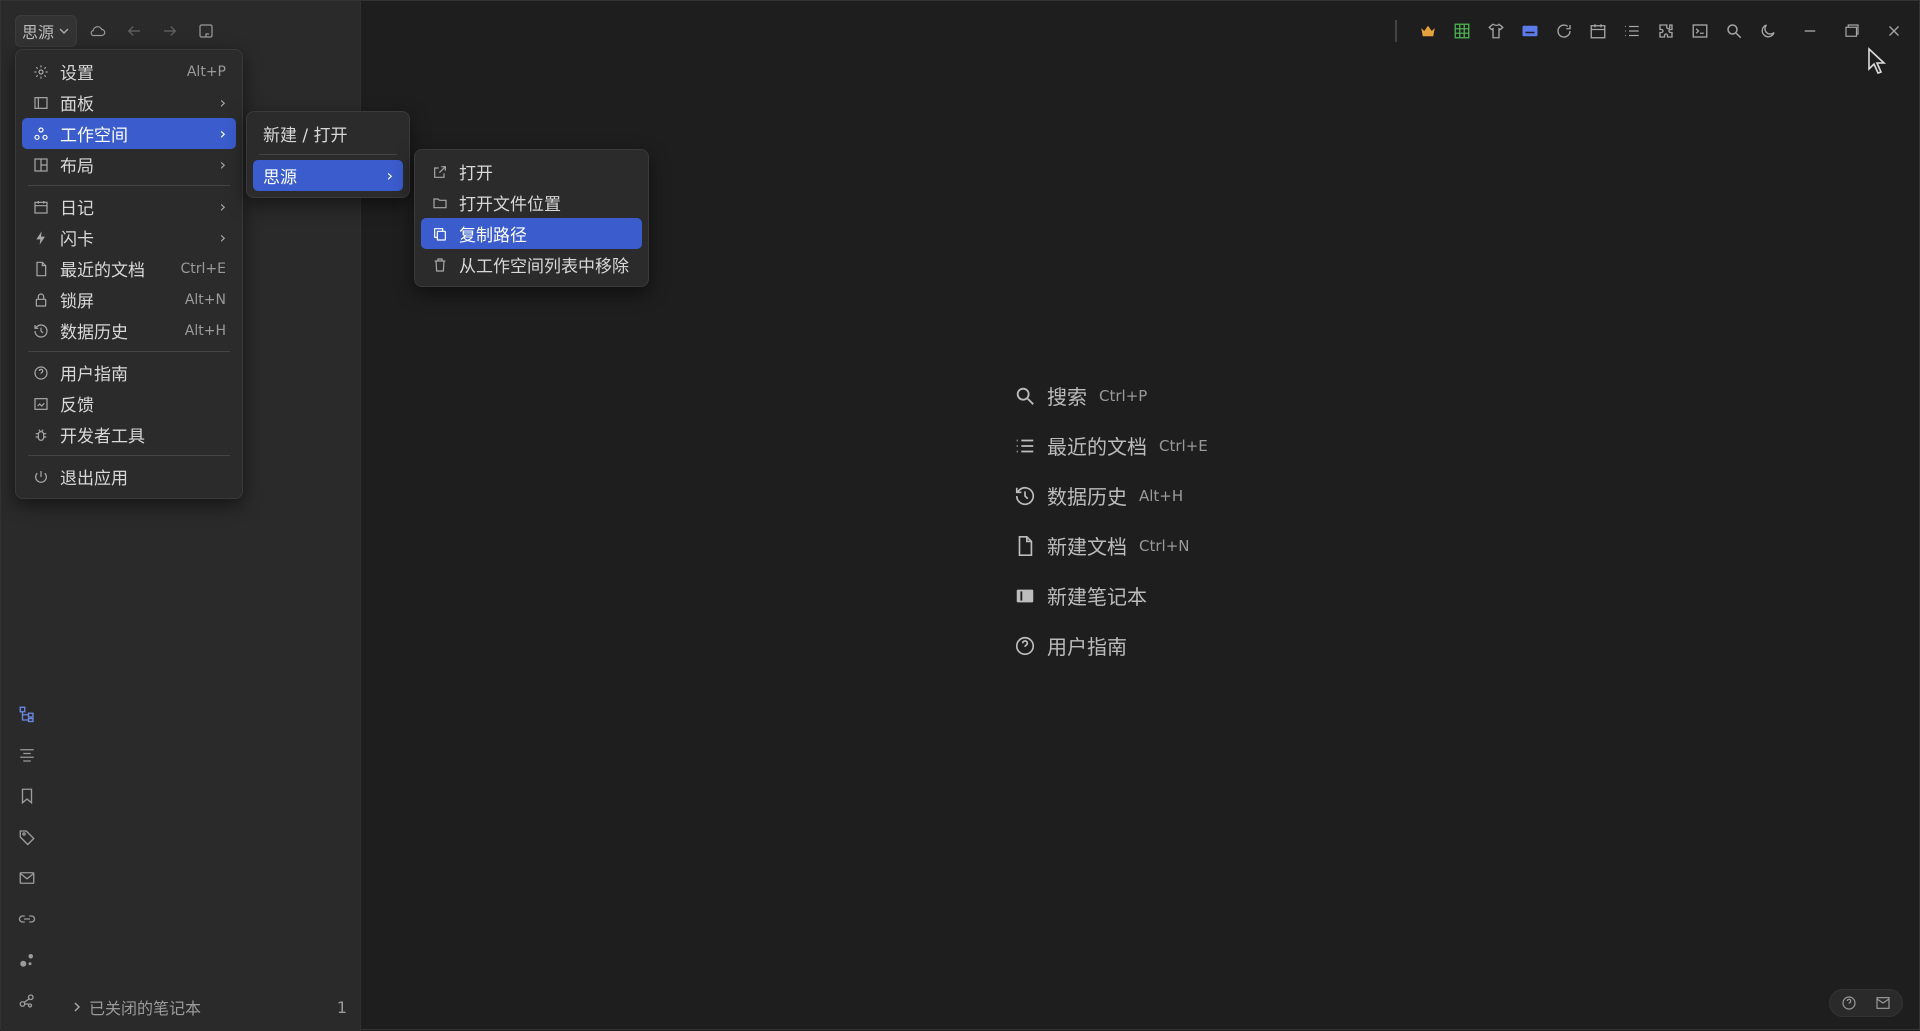 This screenshot has height=1031, width=1920. What do you see at coordinates (98, 31) in the screenshot?
I see `cloud-sync-icon` at bounding box center [98, 31].